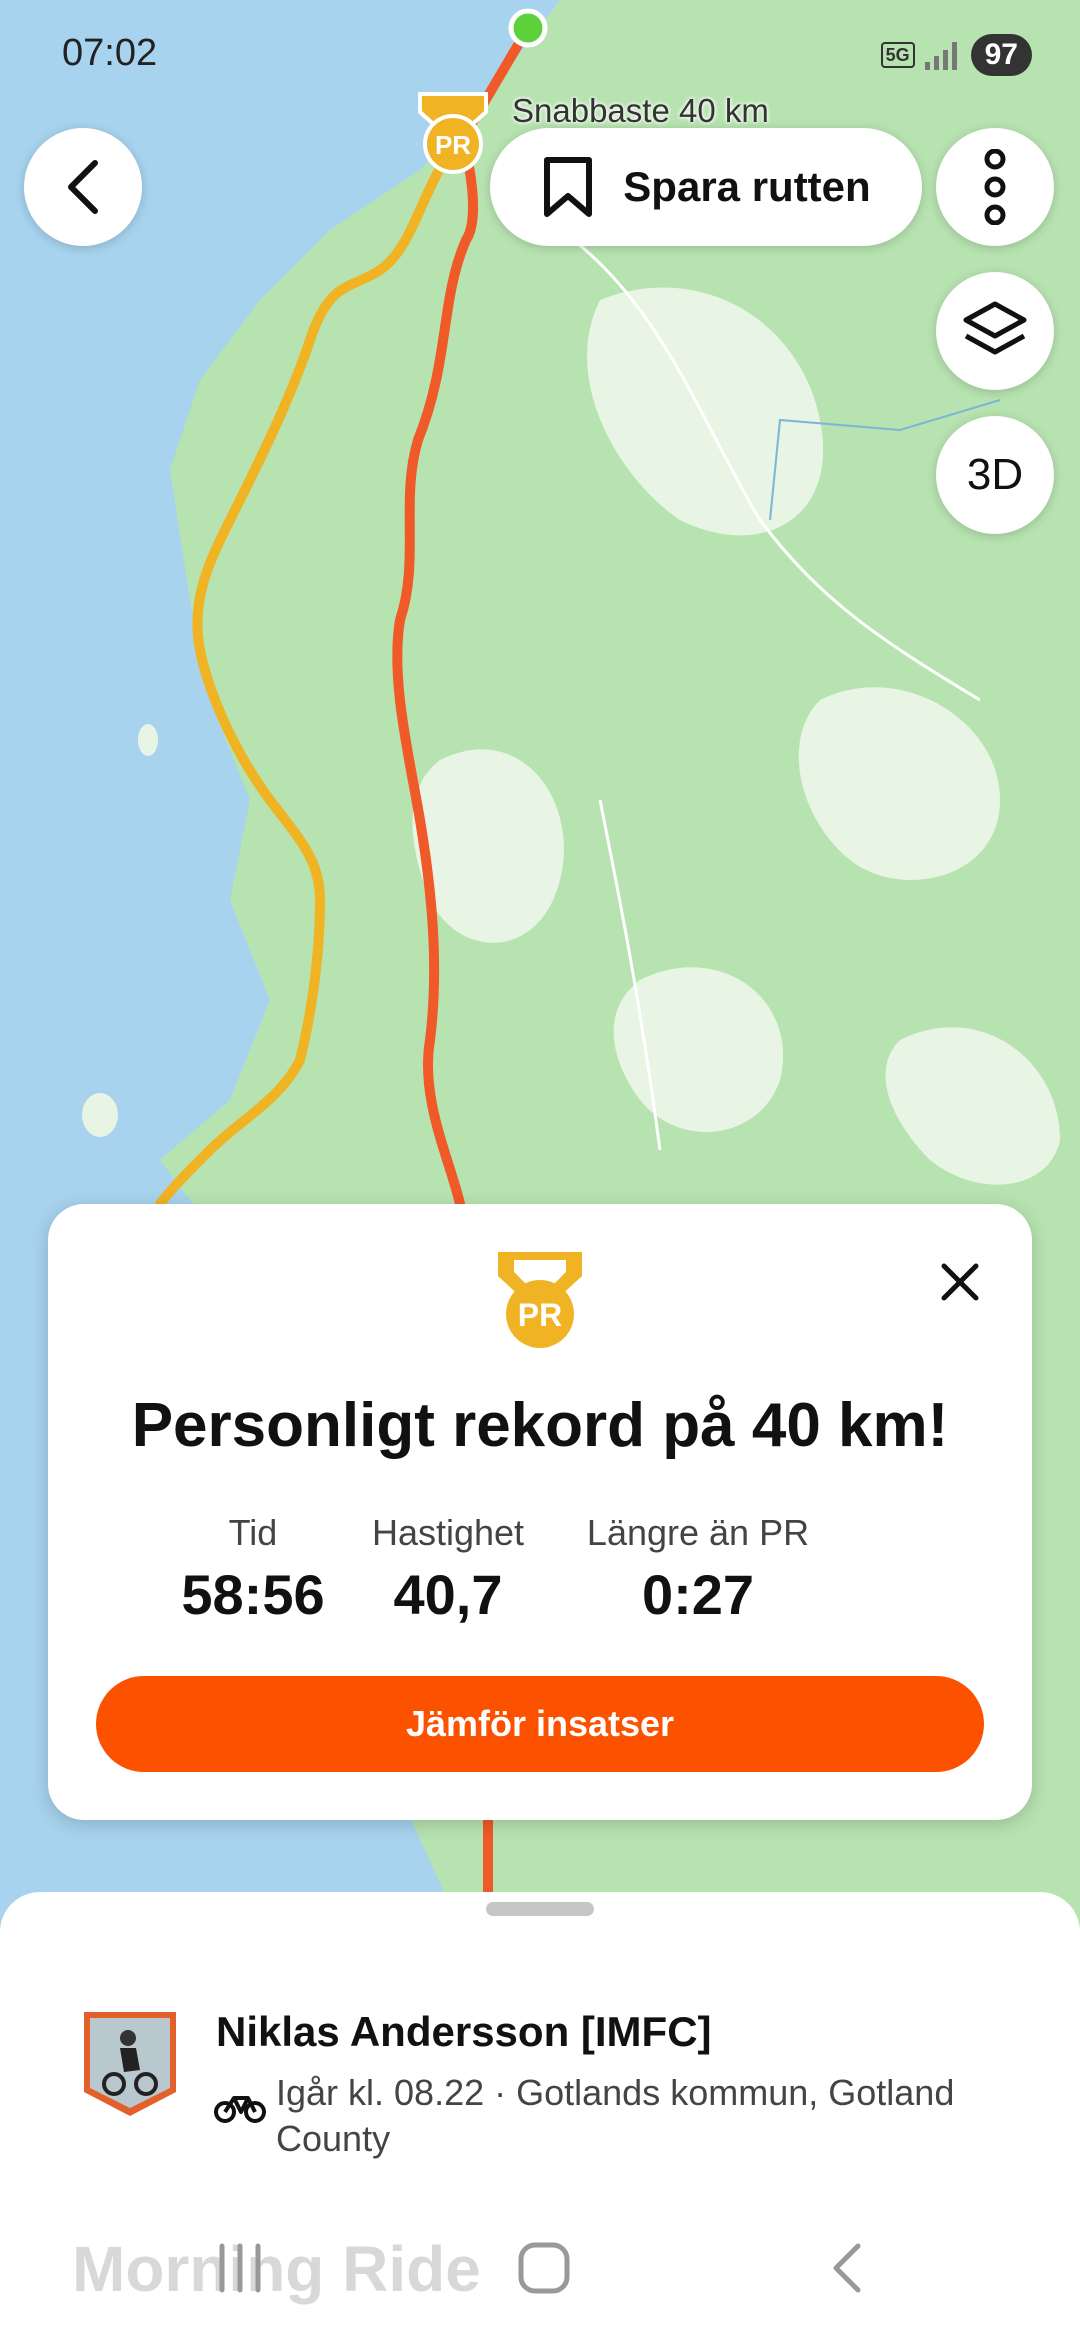  What do you see at coordinates (448, 1532) in the screenshot?
I see `stat-label: Hastighet` at bounding box center [448, 1532].